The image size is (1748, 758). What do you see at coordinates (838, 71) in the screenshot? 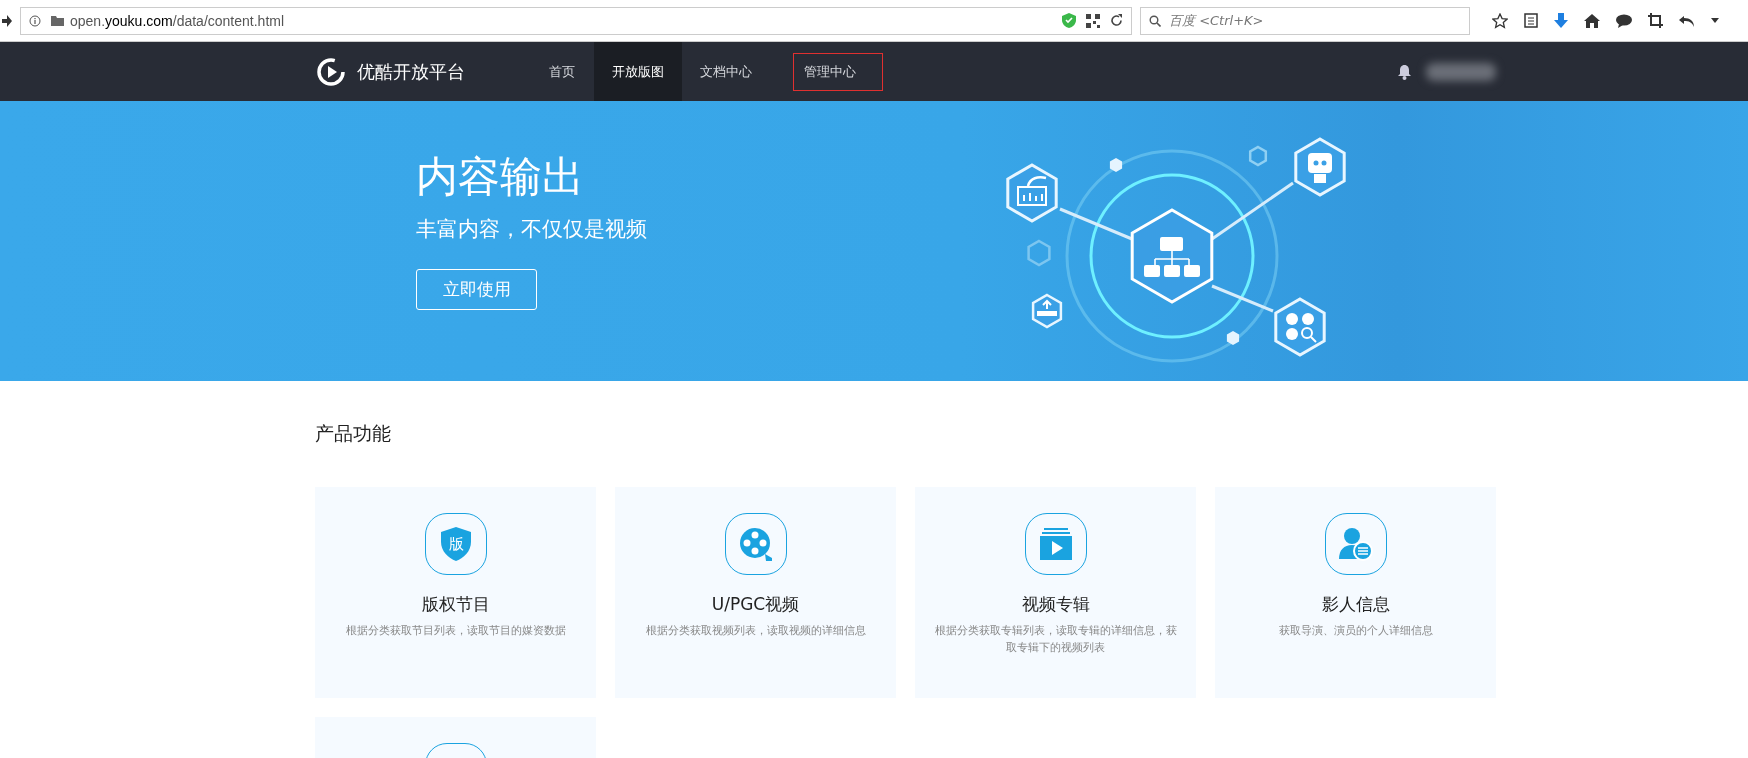
I see `nav-link: 管理中心` at bounding box center [838, 71].